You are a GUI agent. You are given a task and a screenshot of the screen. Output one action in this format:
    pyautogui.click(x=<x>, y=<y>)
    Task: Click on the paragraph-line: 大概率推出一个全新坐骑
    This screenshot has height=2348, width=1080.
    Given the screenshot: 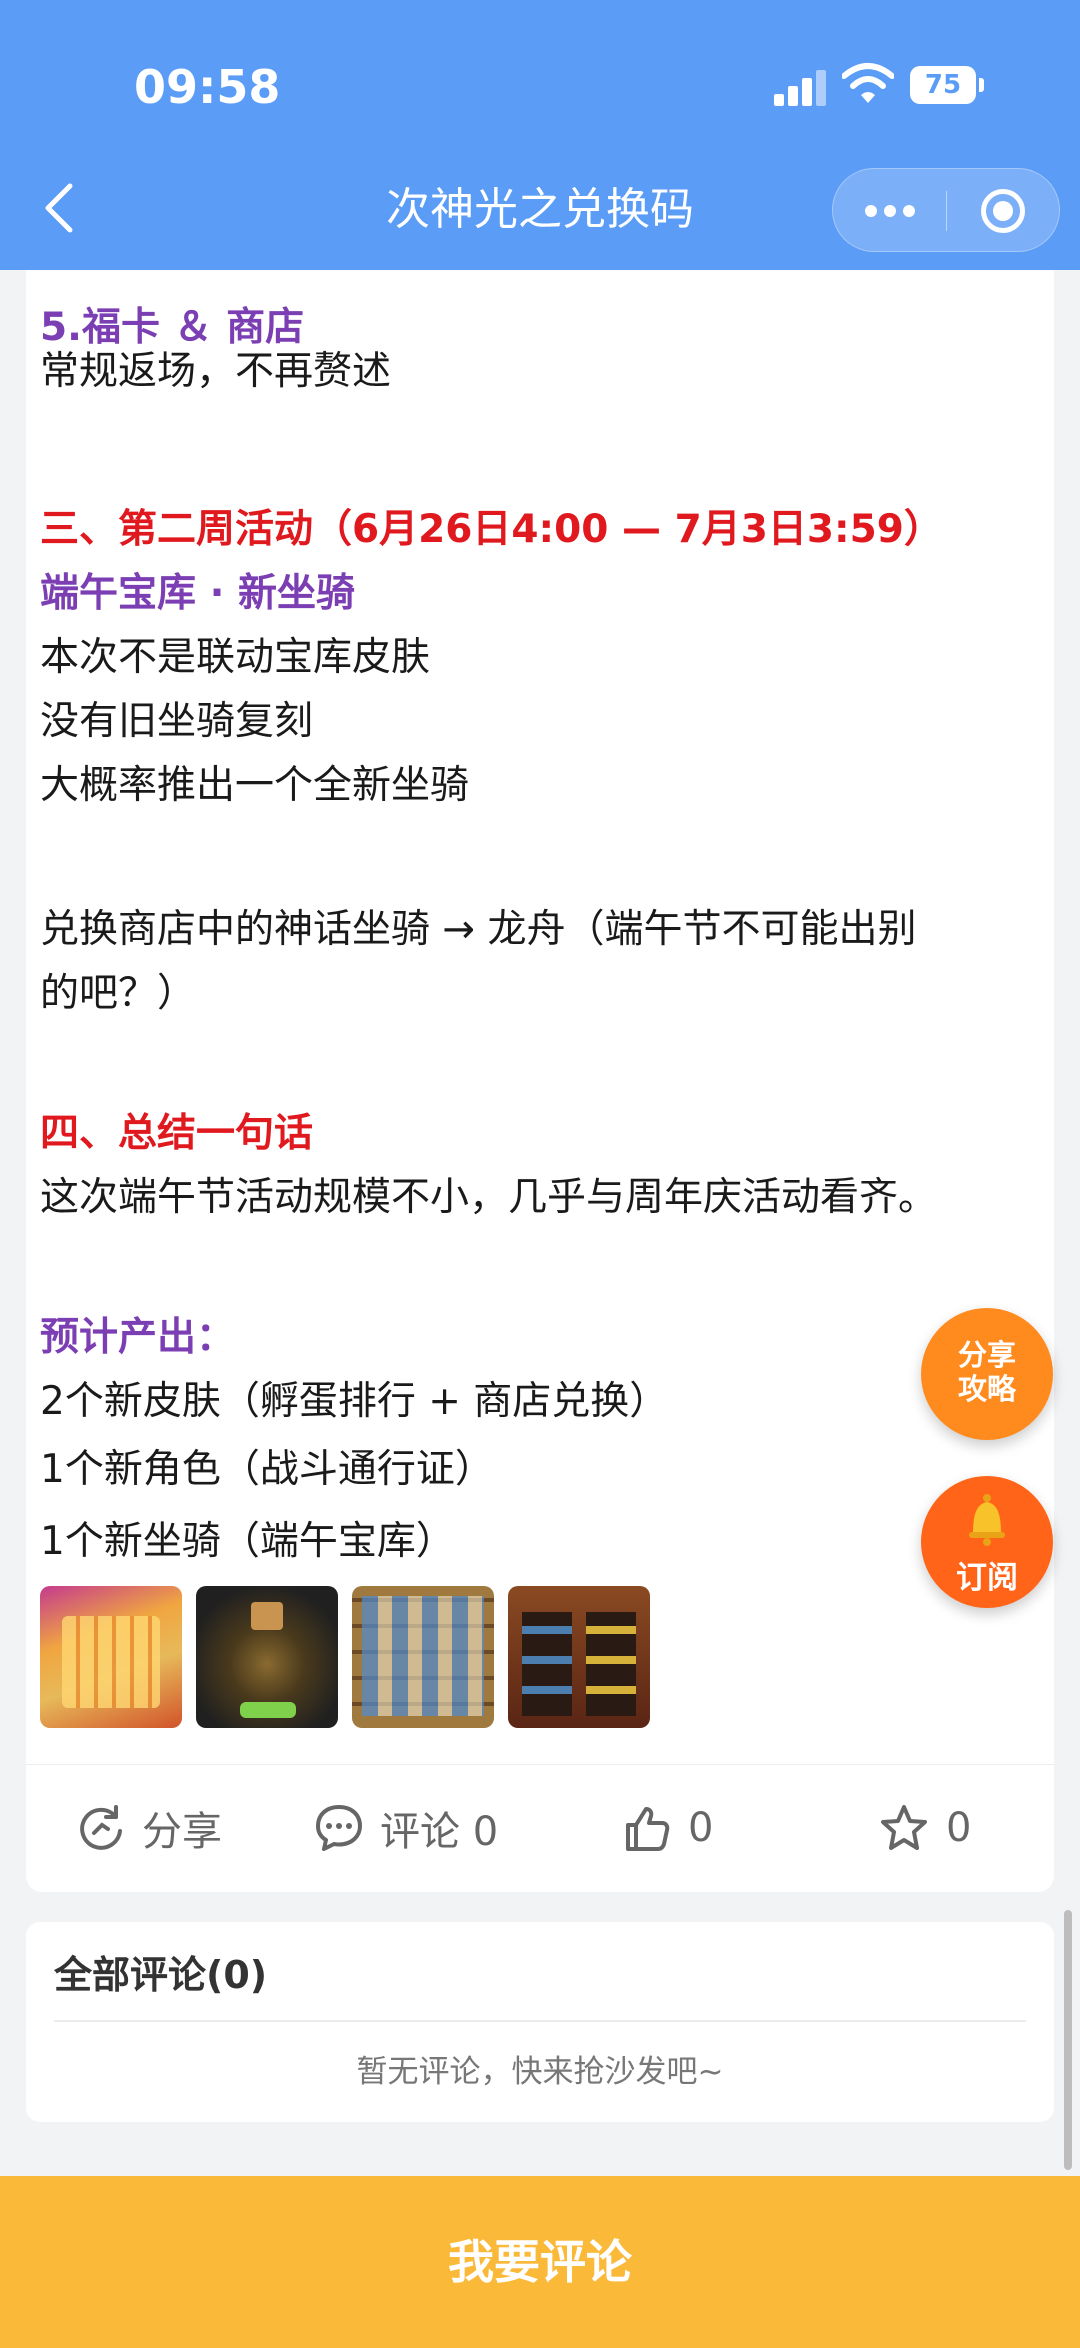 What is the action you would take?
    pyautogui.click(x=255, y=785)
    